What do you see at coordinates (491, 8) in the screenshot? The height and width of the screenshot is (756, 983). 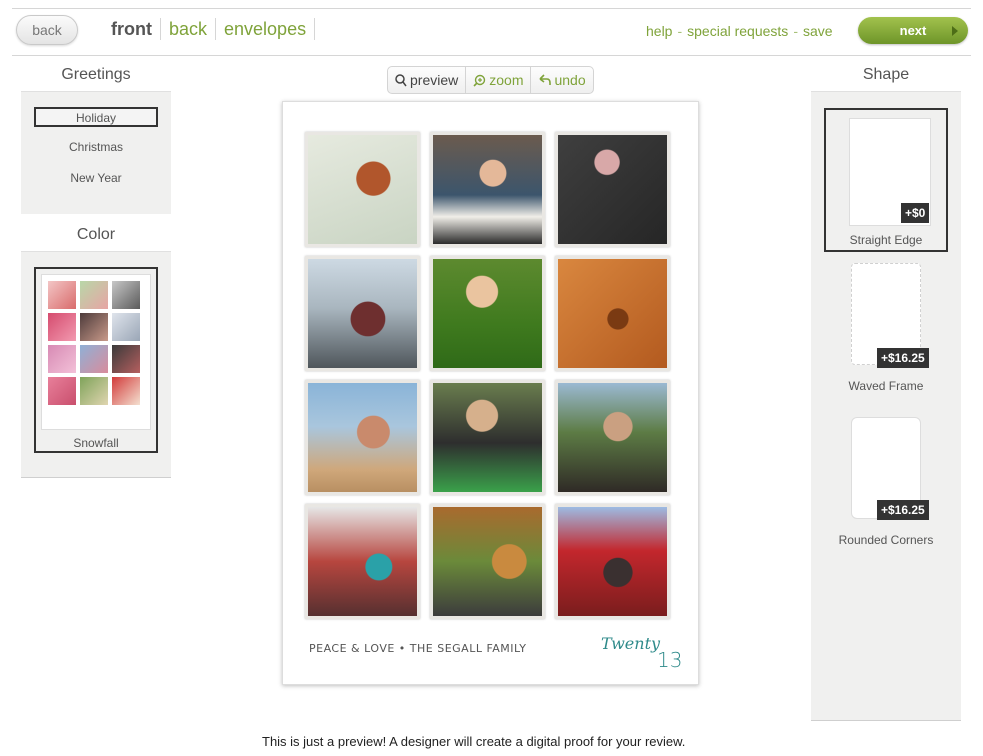 I see `top-rule` at bounding box center [491, 8].